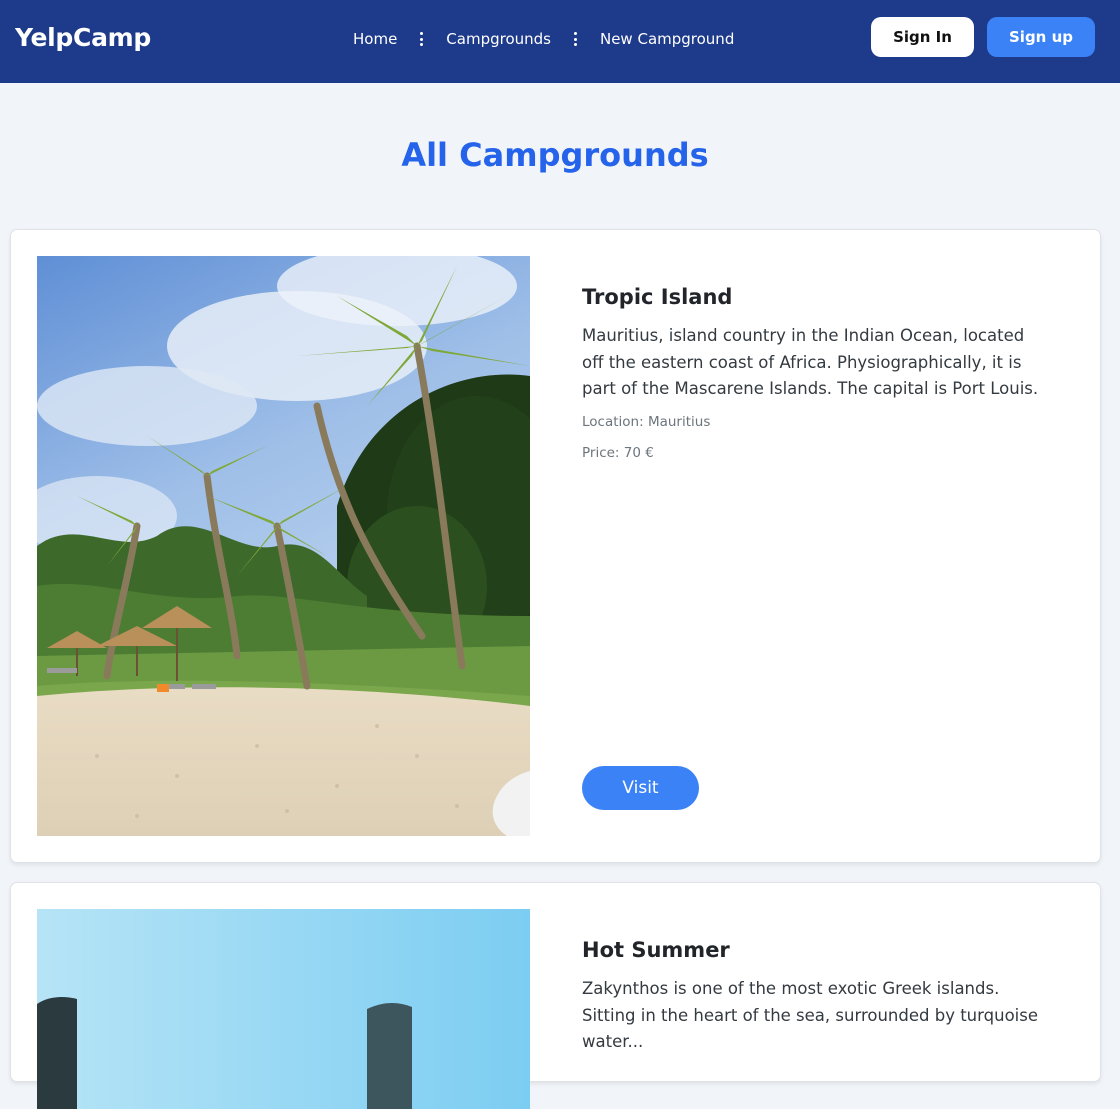  What do you see at coordinates (555, 155) in the screenshot?
I see `page-title: All Campgrounds` at bounding box center [555, 155].